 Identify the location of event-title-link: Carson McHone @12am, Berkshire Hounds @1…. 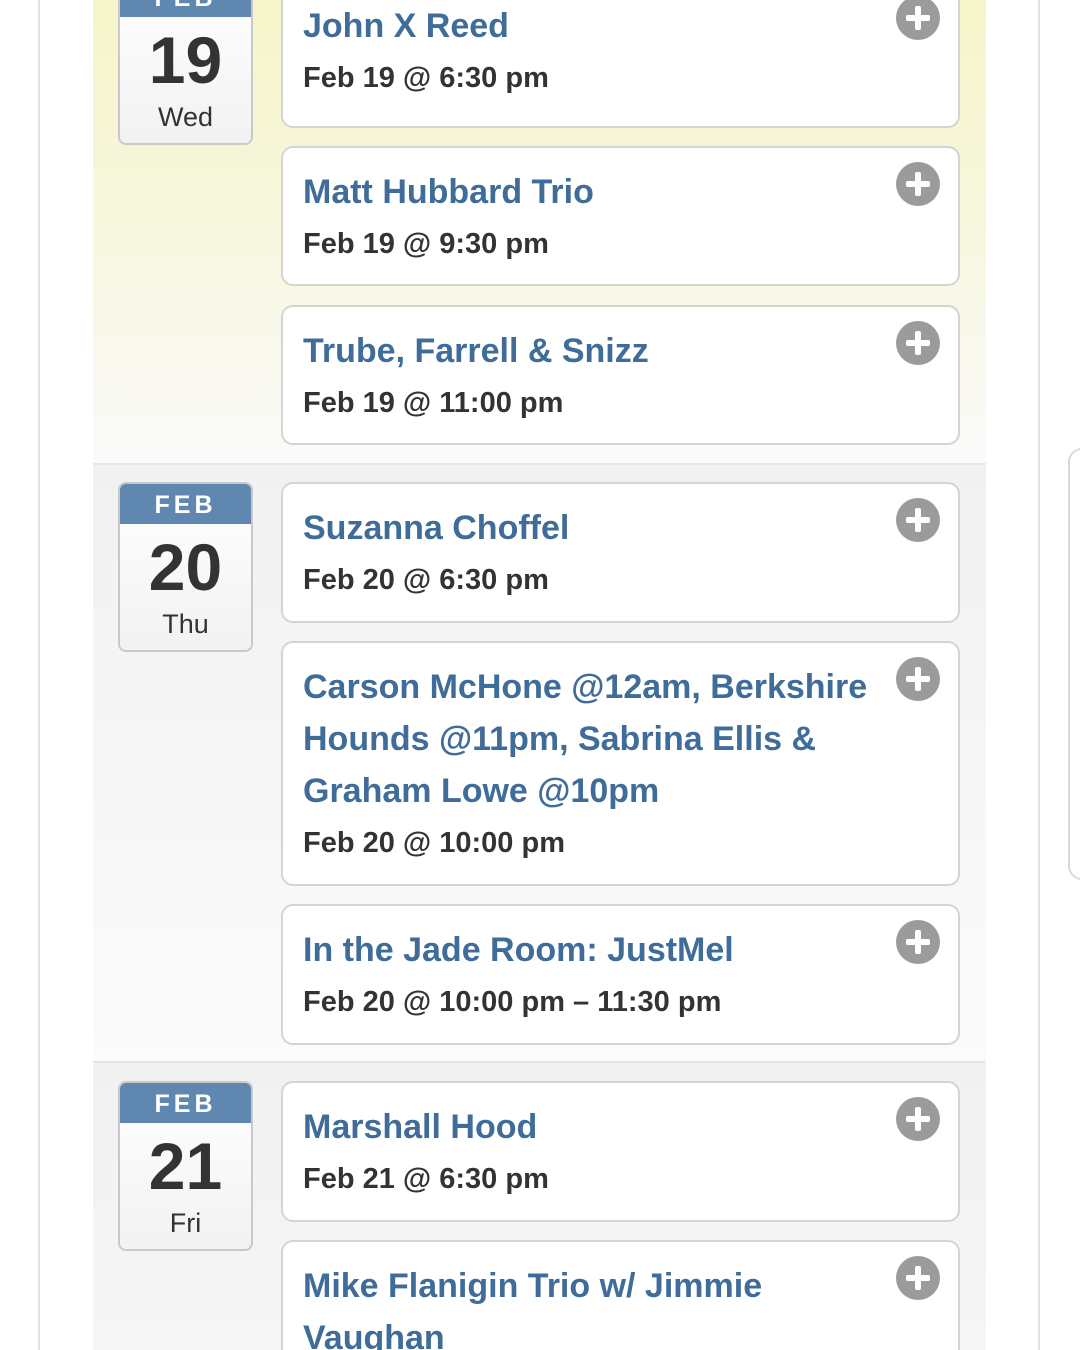
(589, 739).